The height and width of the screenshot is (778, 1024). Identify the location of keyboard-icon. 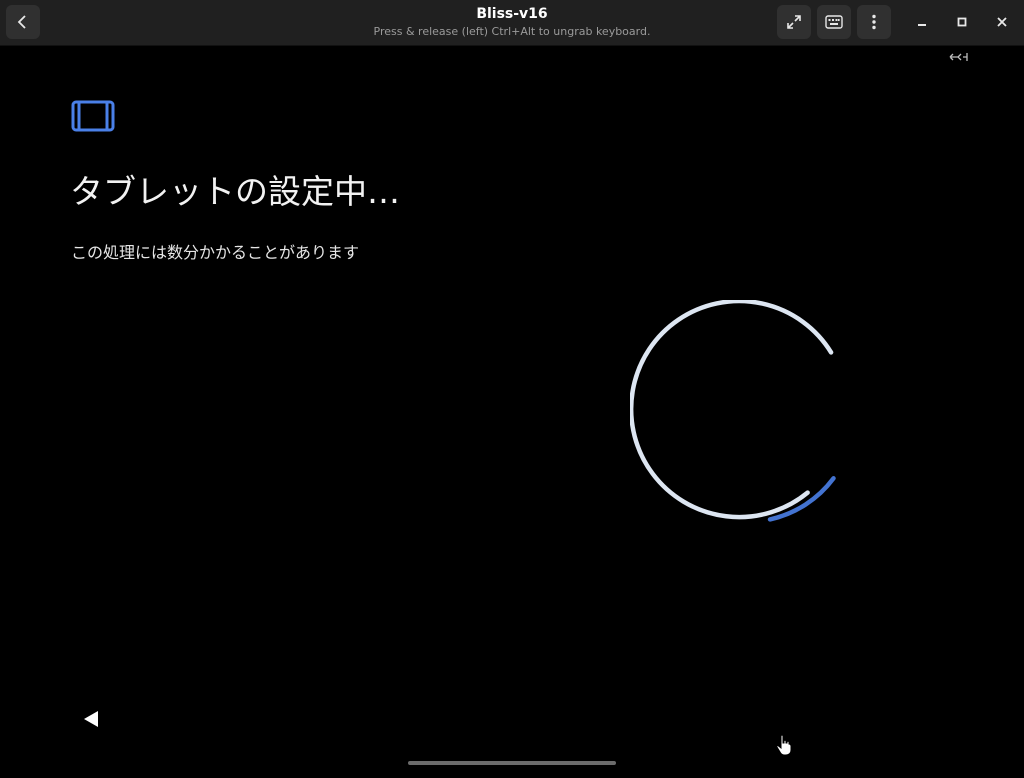
(834, 22).